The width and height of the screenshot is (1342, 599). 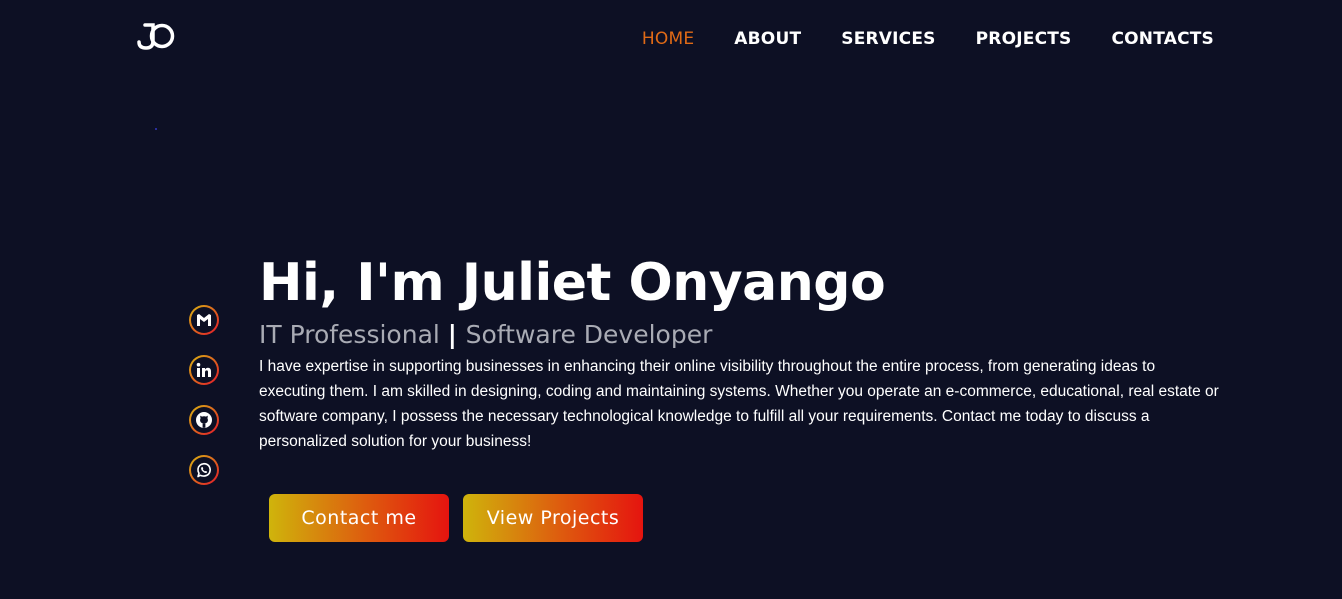 What do you see at coordinates (359, 518) in the screenshot?
I see `contact-me-button: Contact me` at bounding box center [359, 518].